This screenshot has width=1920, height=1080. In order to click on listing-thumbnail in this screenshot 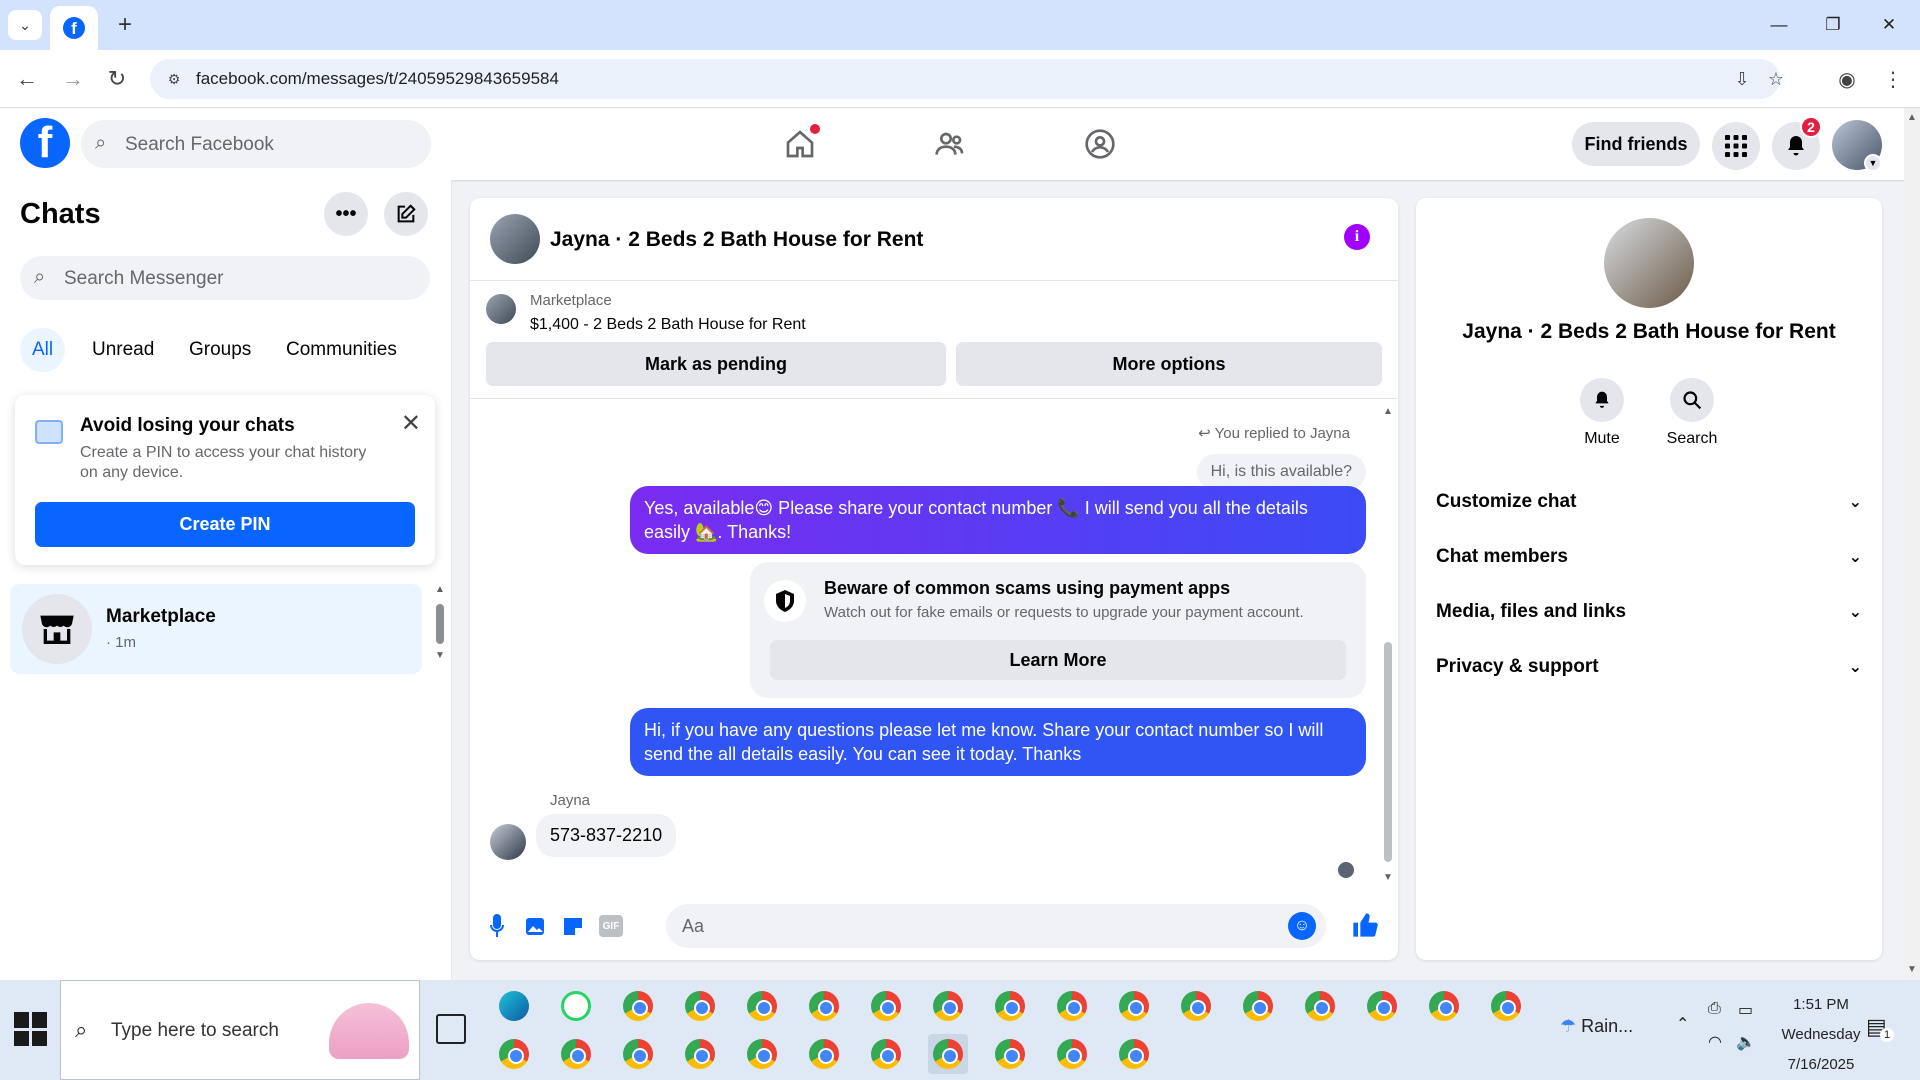, I will do `click(501, 309)`.